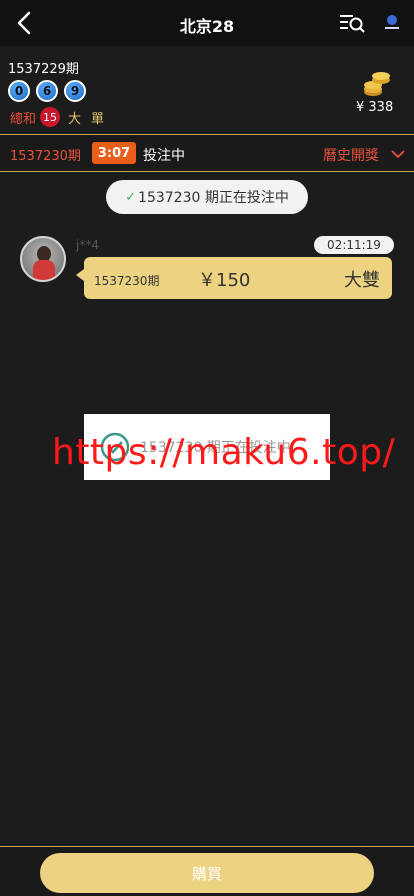 The height and width of the screenshot is (896, 414). Describe the element at coordinates (114, 153) in the screenshot. I see `countdown-timer: 3:07` at that location.